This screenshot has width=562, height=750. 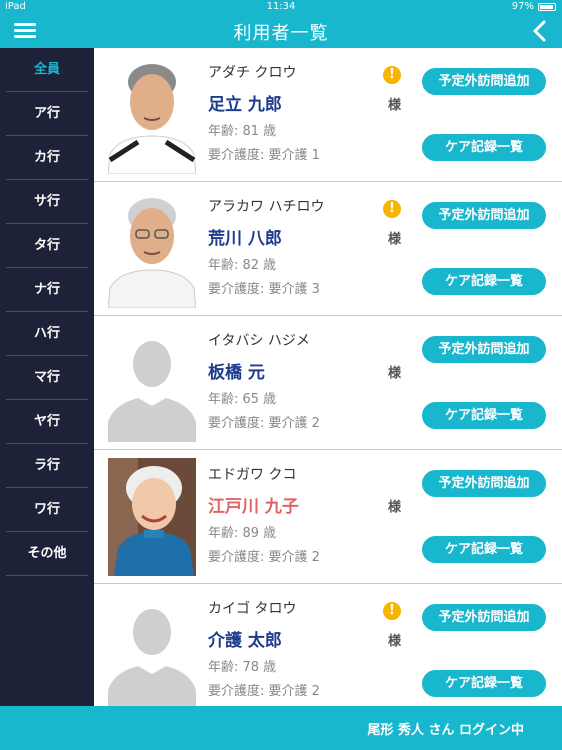 What do you see at coordinates (445, 730) in the screenshot?
I see `login-status: 尾形 秀人 さん ログイン中` at bounding box center [445, 730].